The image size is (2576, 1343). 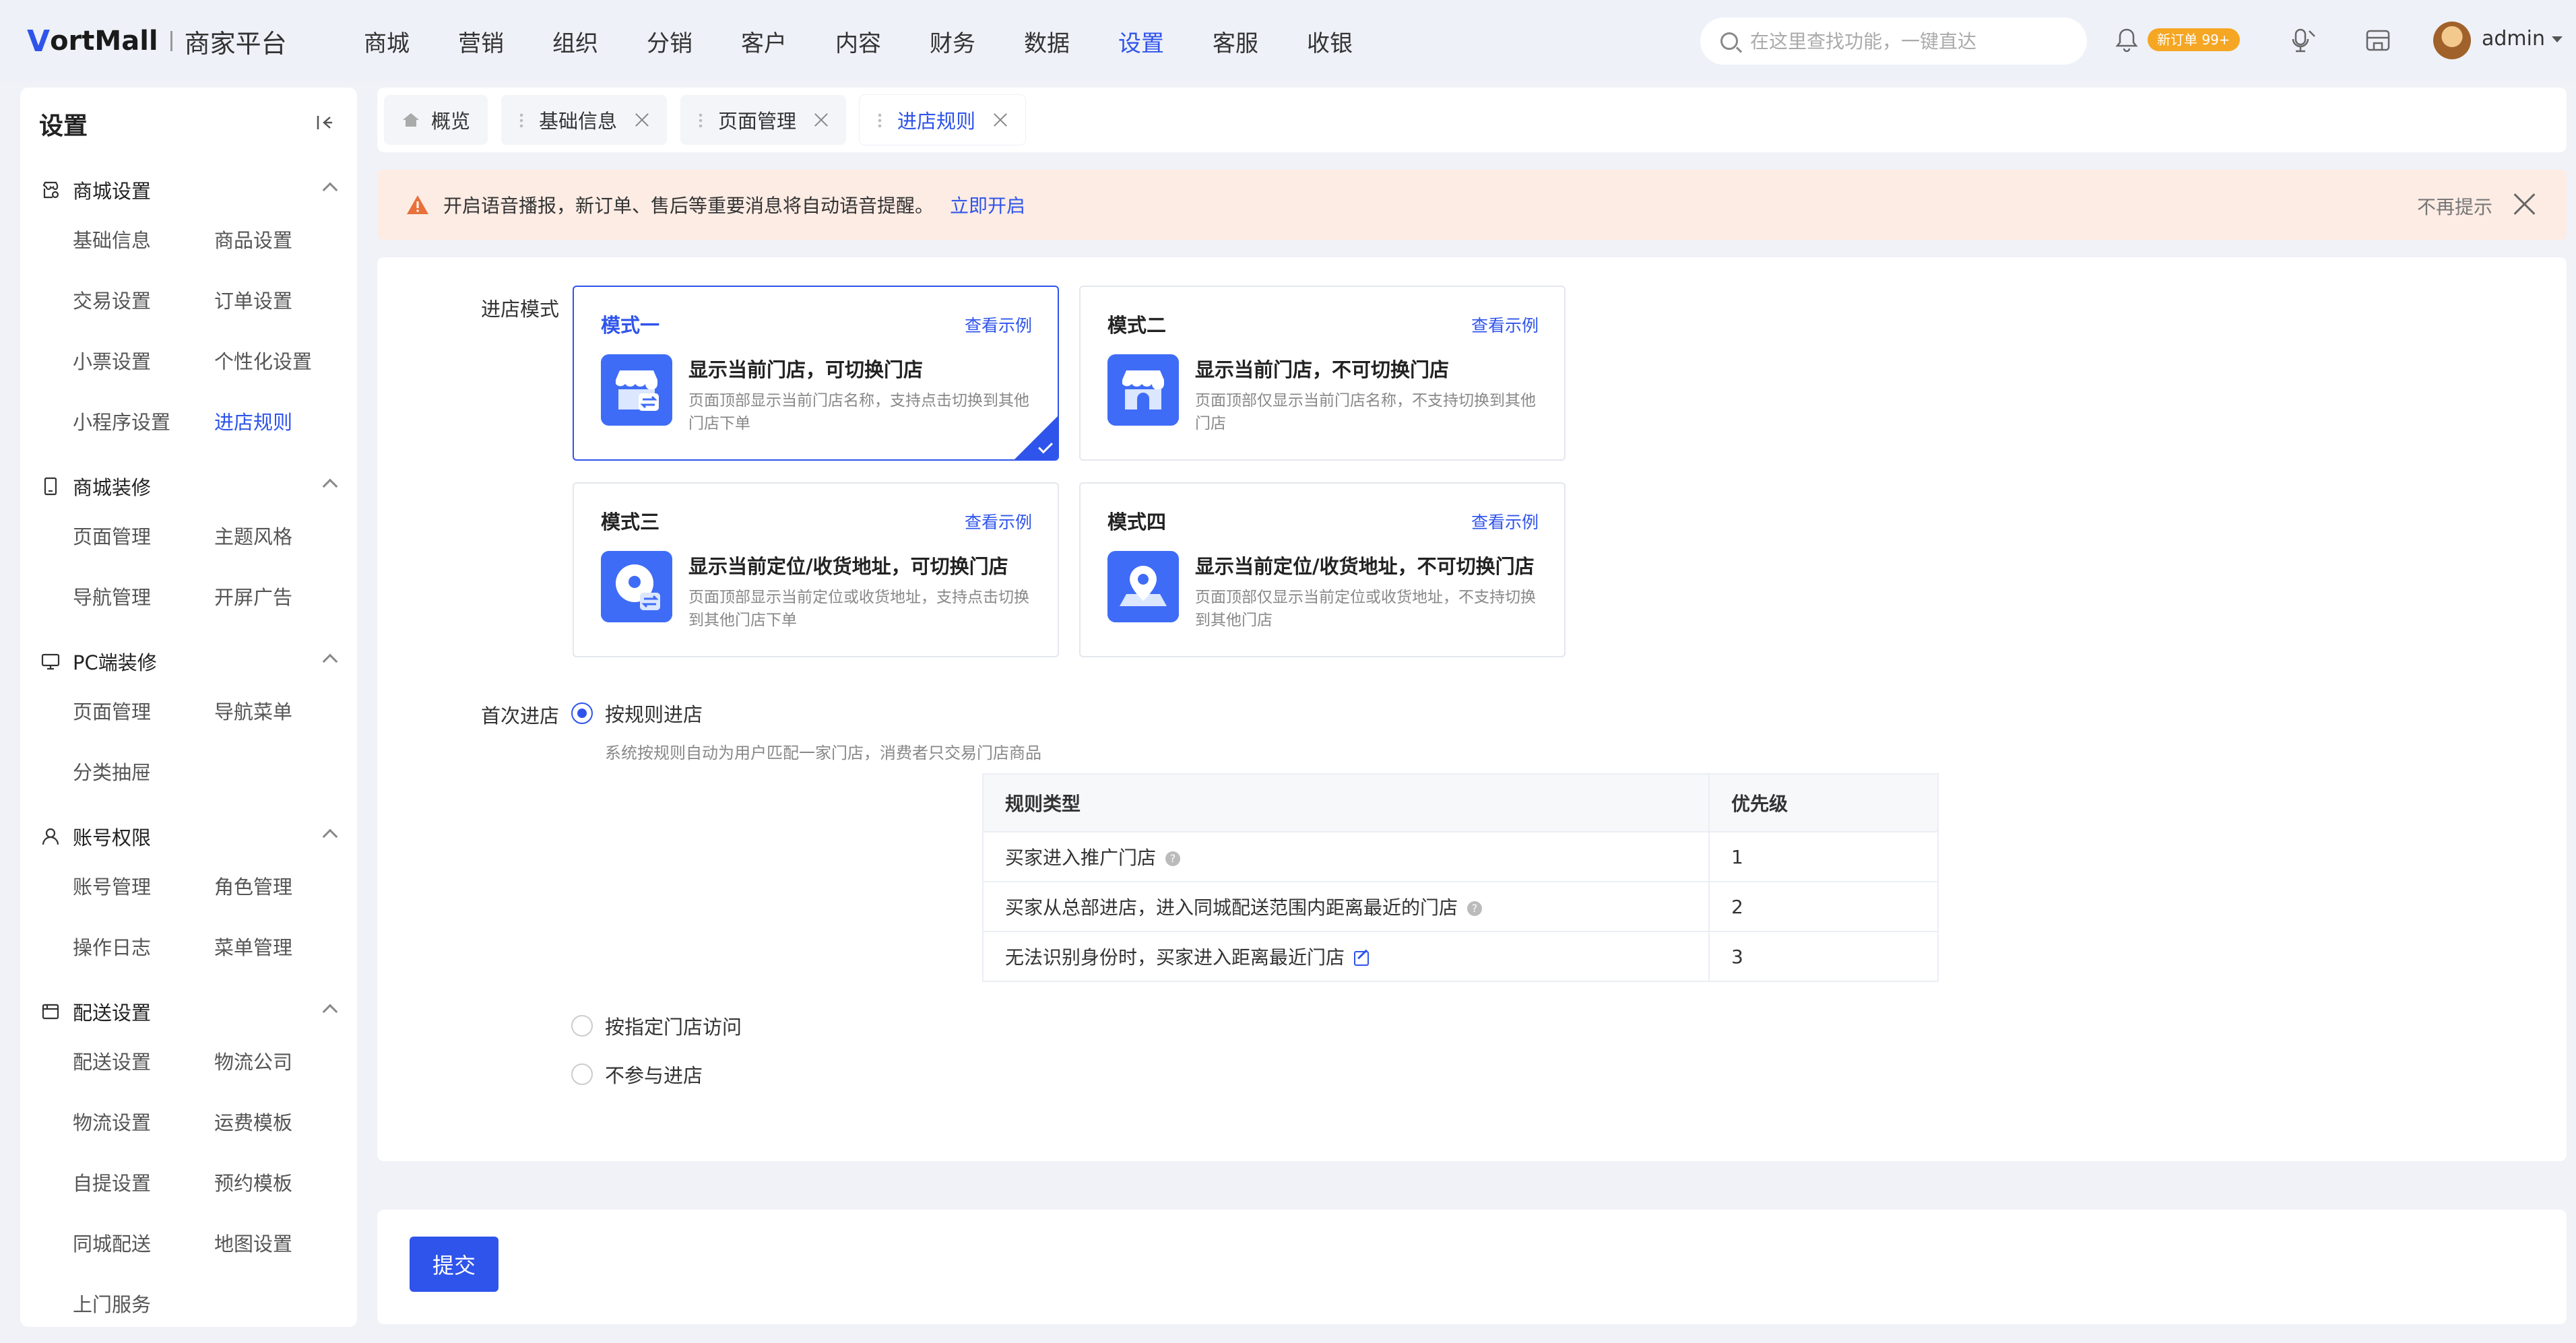 I want to click on location-pin-icon, so click(x=1143, y=586).